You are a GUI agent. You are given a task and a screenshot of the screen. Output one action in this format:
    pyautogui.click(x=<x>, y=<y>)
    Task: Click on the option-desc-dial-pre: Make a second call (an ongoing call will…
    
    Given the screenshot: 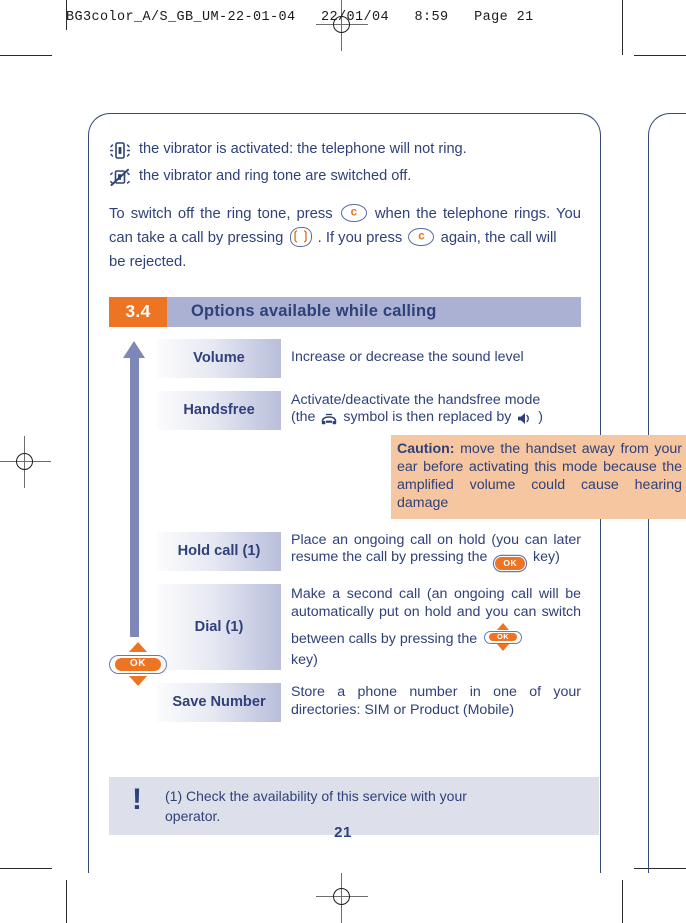 What is the action you would take?
    pyautogui.click(x=436, y=616)
    